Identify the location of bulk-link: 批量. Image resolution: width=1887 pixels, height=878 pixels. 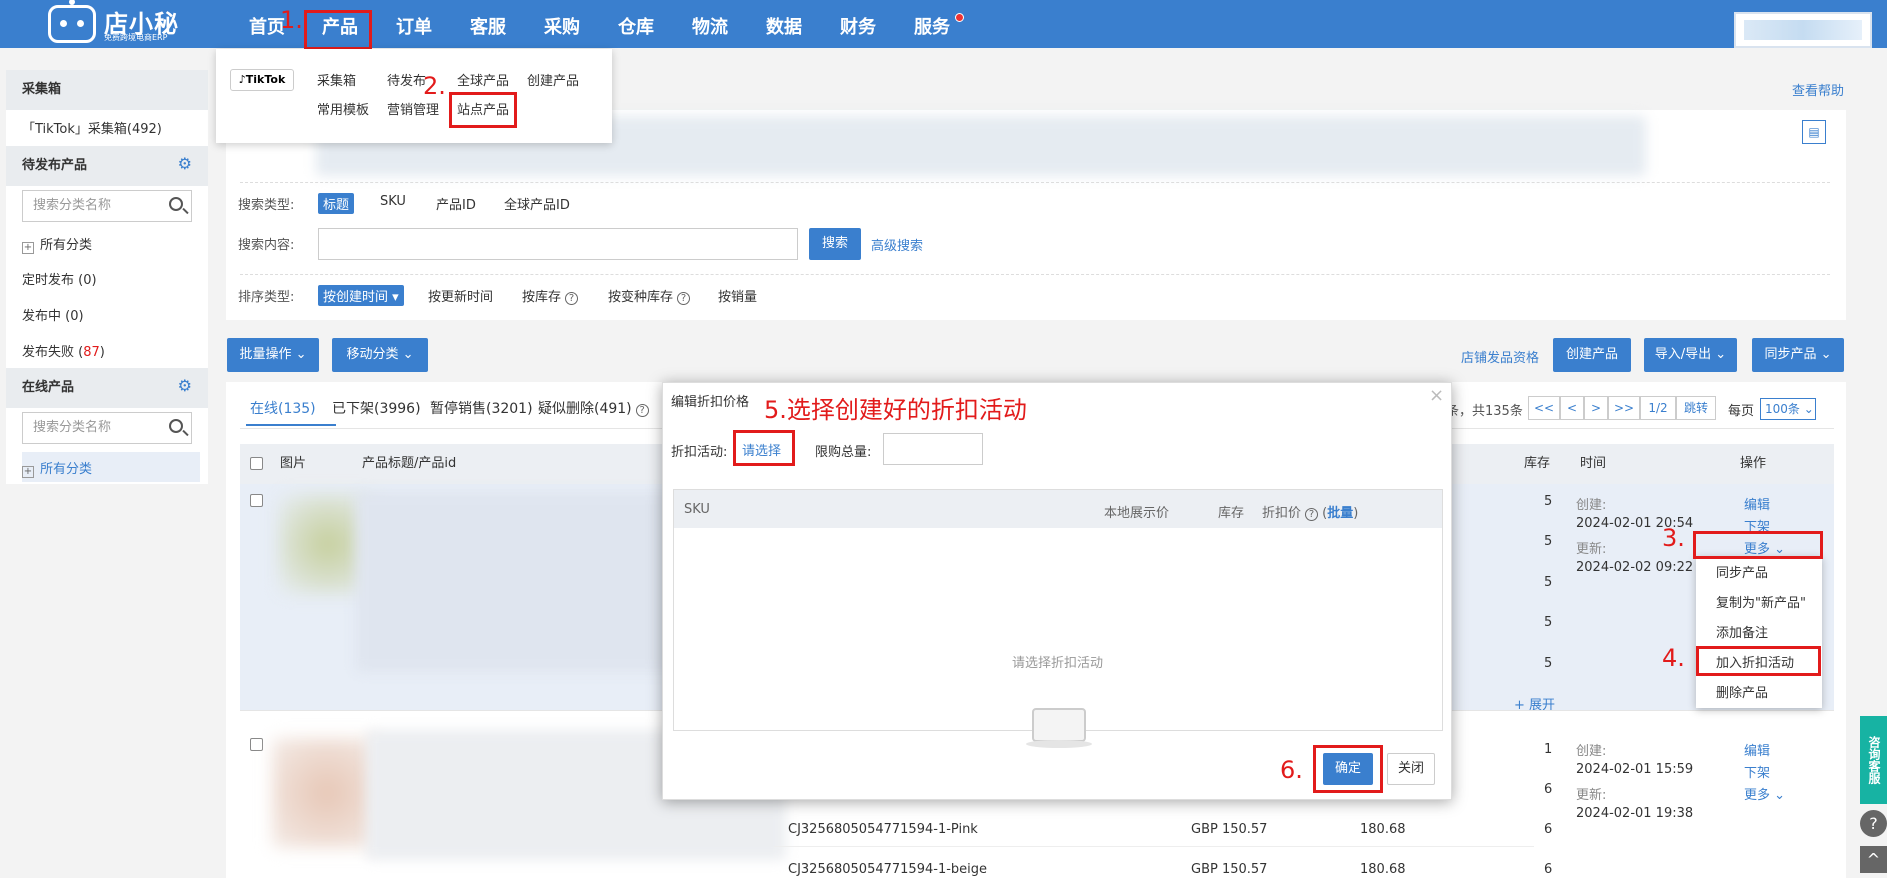
(1340, 513).